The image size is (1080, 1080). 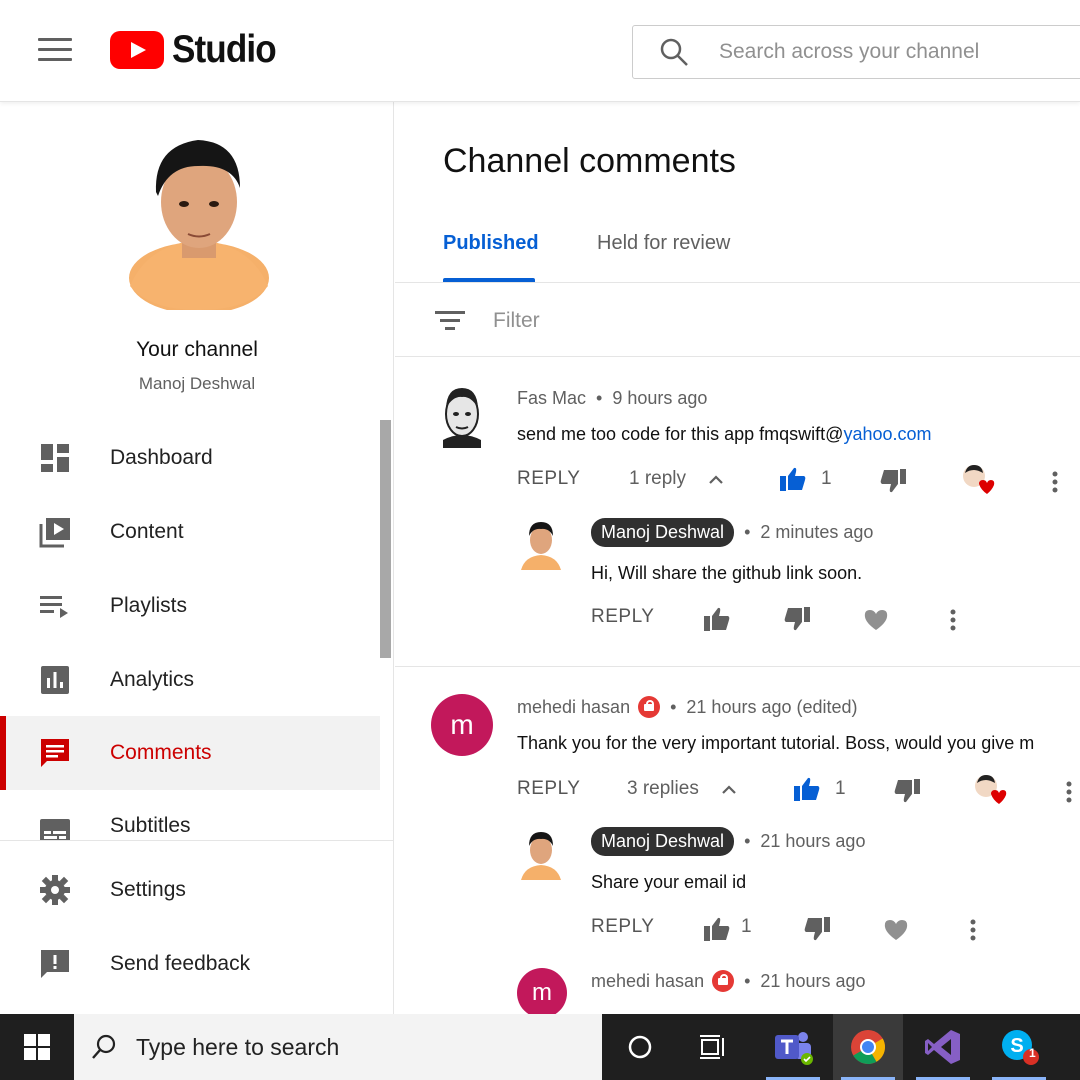 I want to click on svg-text: S, so click(x=1016, y=1046).